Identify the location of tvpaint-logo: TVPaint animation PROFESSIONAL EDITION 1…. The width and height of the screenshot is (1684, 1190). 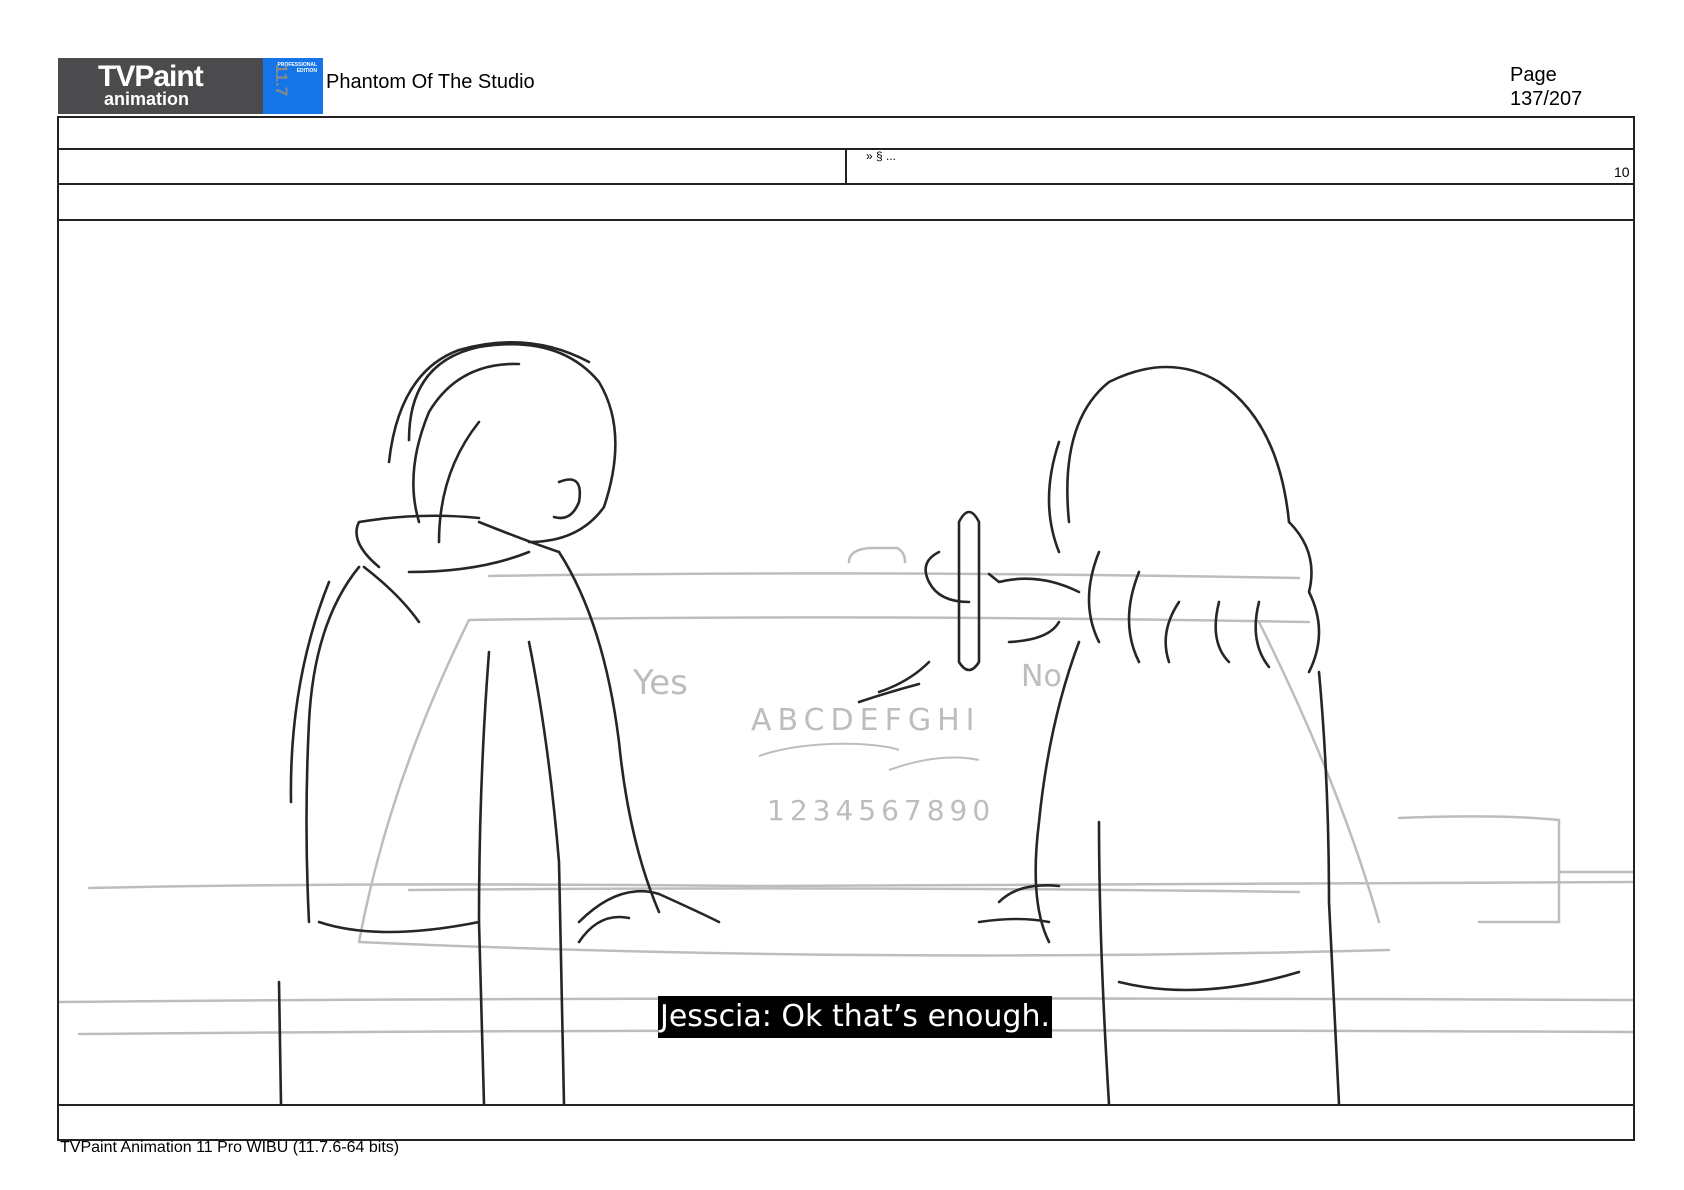
(190, 86).